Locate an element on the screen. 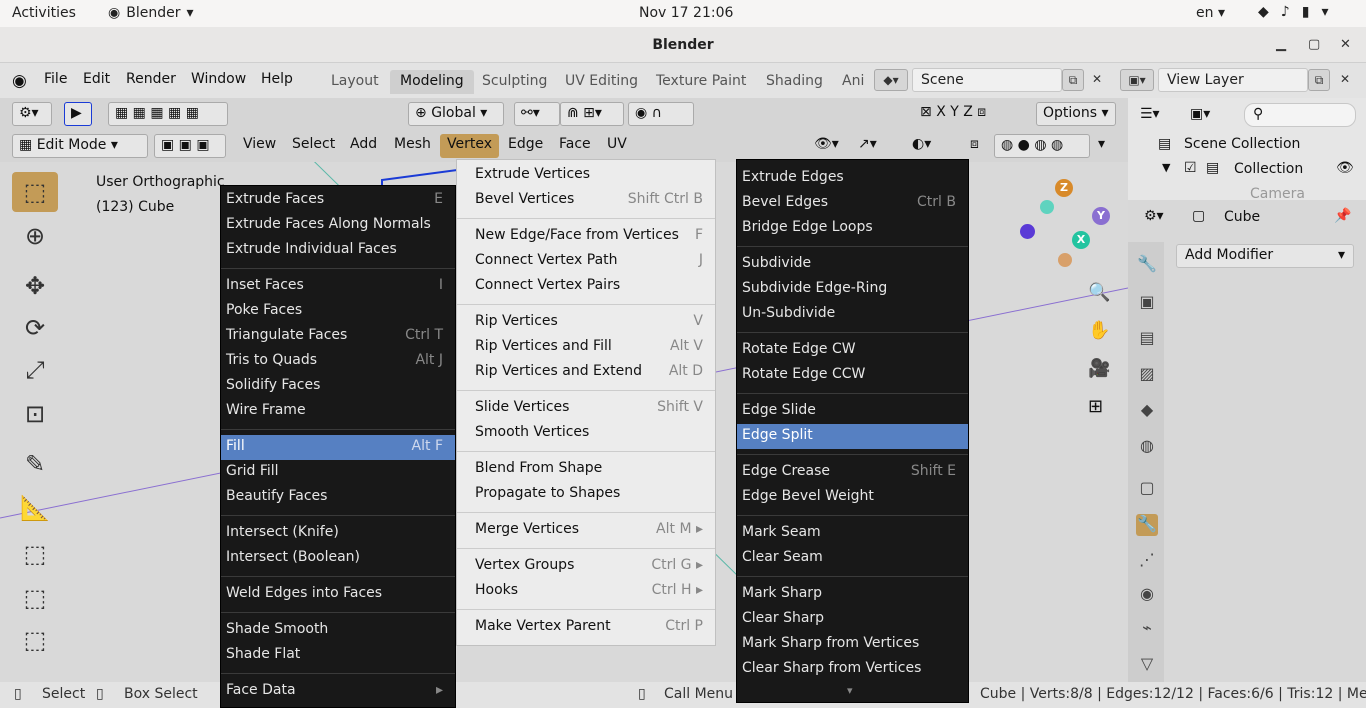 This screenshot has height=708, width=1366. face-menu-item-fill: Fill Alt F is located at coordinates (338, 447).